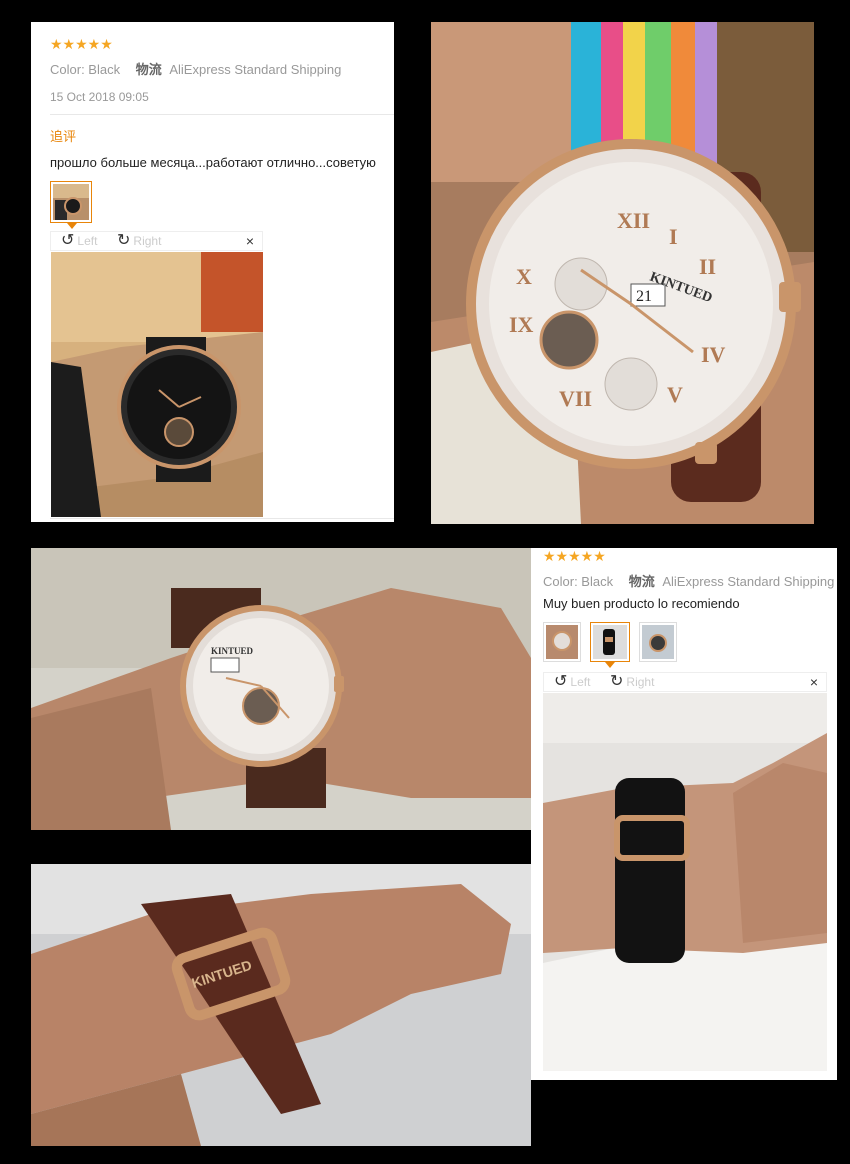 This screenshot has width=850, height=1164. I want to click on svg-text: XII, so click(633, 220).